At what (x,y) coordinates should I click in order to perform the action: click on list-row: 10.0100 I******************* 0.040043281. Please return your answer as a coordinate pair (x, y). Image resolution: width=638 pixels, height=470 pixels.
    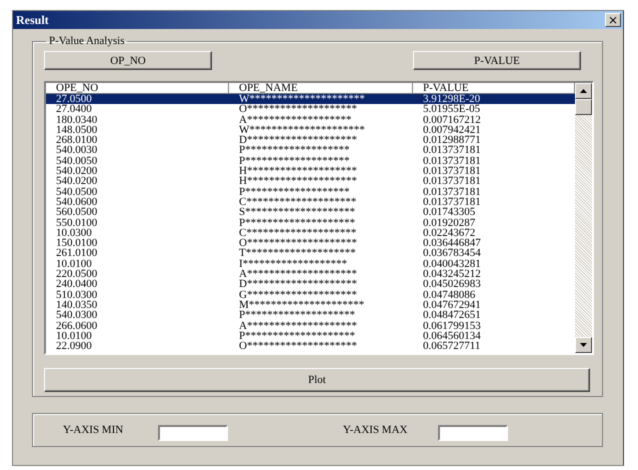
    Looking at the image, I should click on (310, 264).